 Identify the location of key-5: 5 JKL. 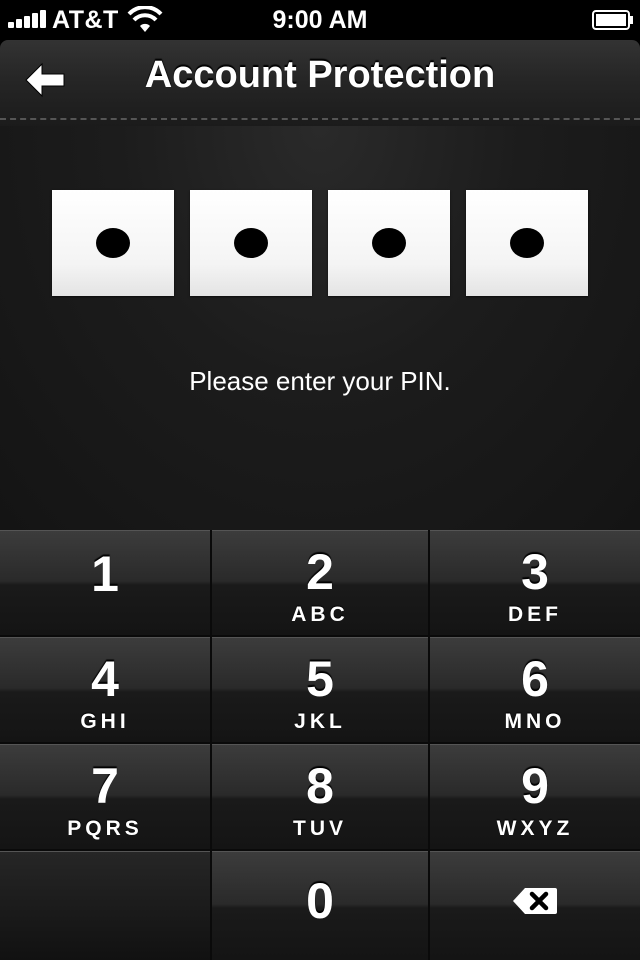
(320, 689).